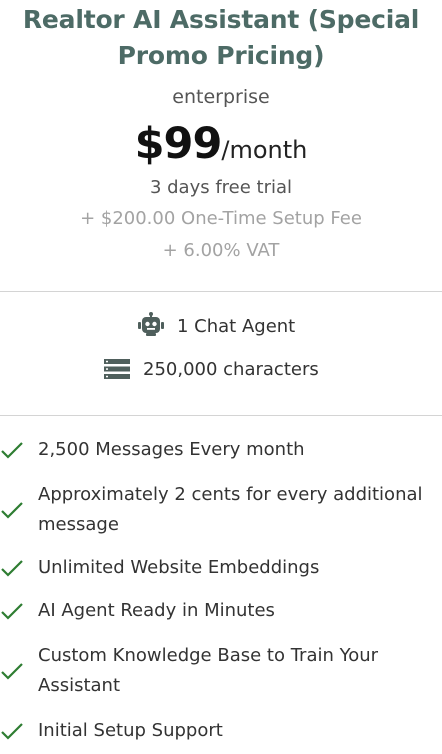  What do you see at coordinates (236, 326) in the screenshot?
I see `spec-label: 1 Chat Agent` at bounding box center [236, 326].